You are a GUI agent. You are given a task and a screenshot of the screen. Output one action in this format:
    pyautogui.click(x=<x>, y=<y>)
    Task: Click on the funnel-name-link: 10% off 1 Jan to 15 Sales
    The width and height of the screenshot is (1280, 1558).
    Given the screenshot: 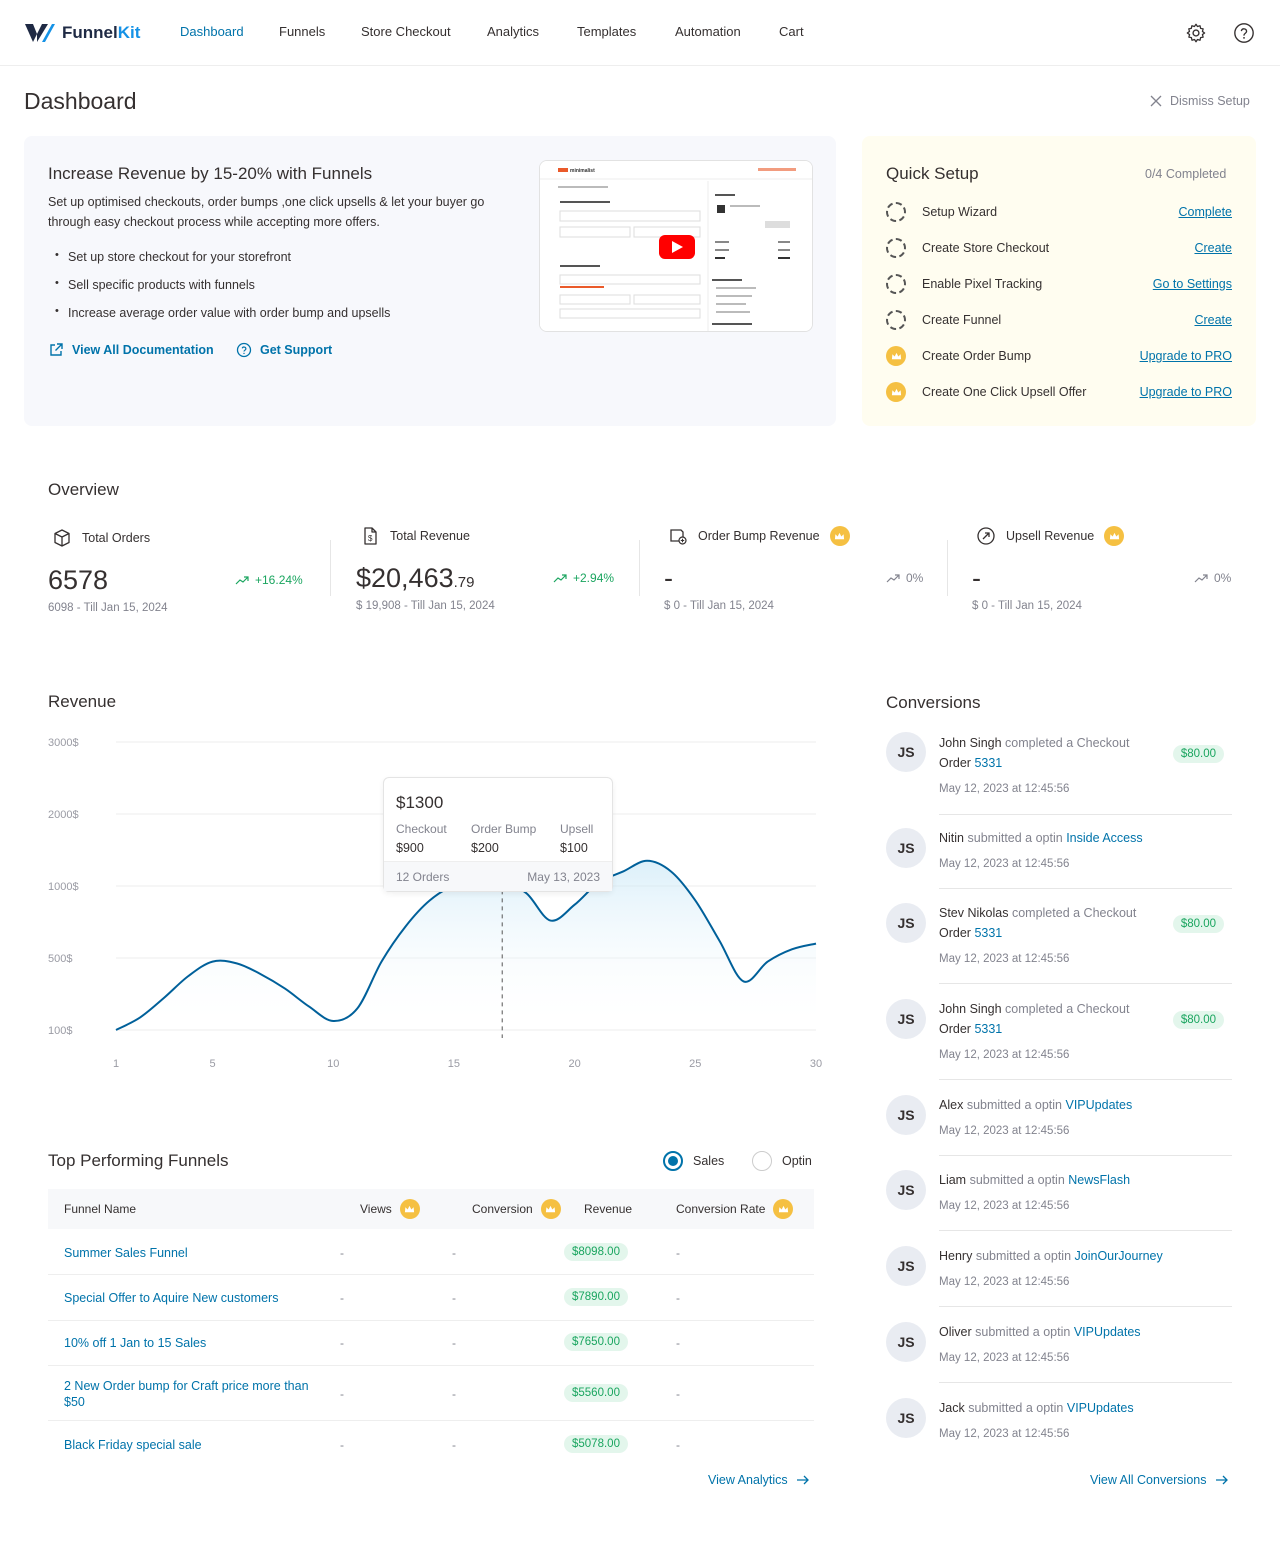 What is the action you would take?
    pyautogui.click(x=194, y=1343)
    